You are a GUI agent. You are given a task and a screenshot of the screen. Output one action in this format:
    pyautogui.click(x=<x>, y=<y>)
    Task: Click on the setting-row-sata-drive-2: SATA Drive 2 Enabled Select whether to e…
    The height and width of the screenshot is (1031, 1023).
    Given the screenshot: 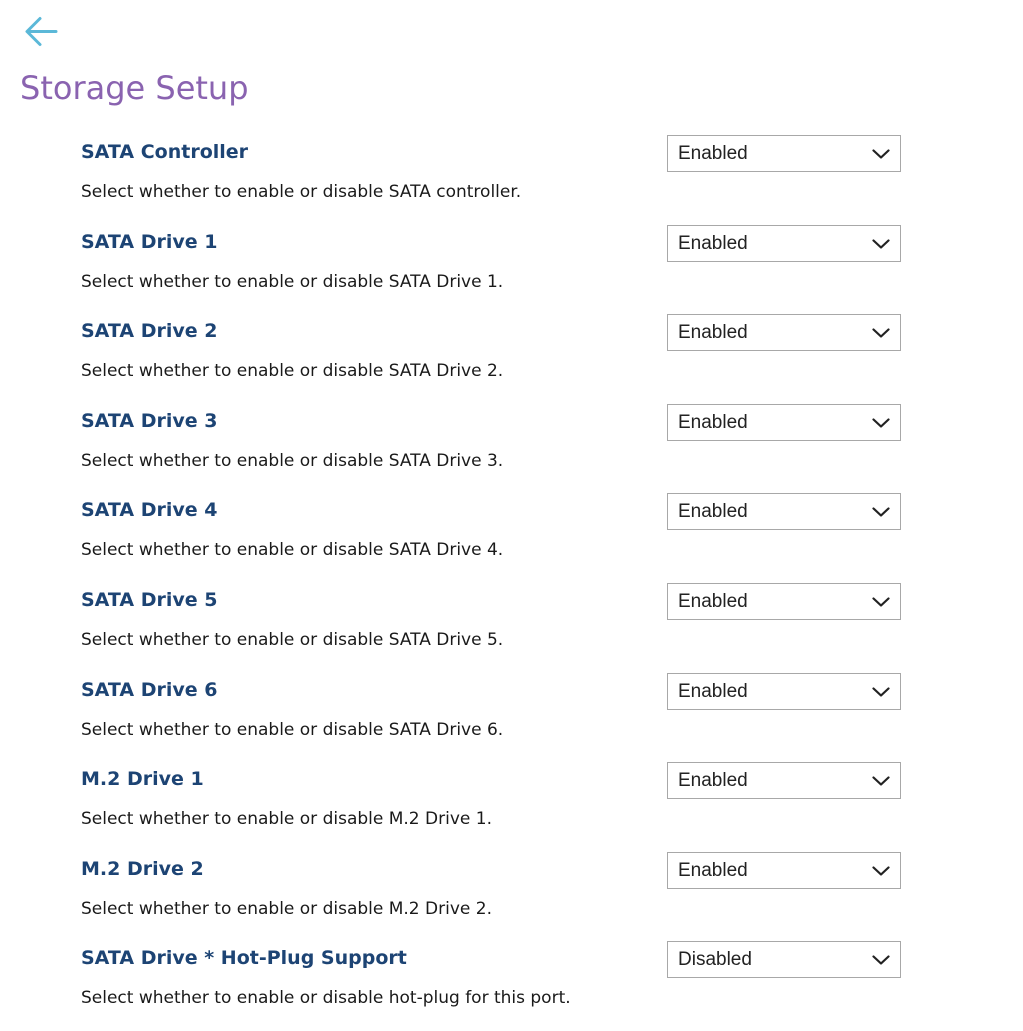 What is the action you would take?
    pyautogui.click(x=511, y=359)
    